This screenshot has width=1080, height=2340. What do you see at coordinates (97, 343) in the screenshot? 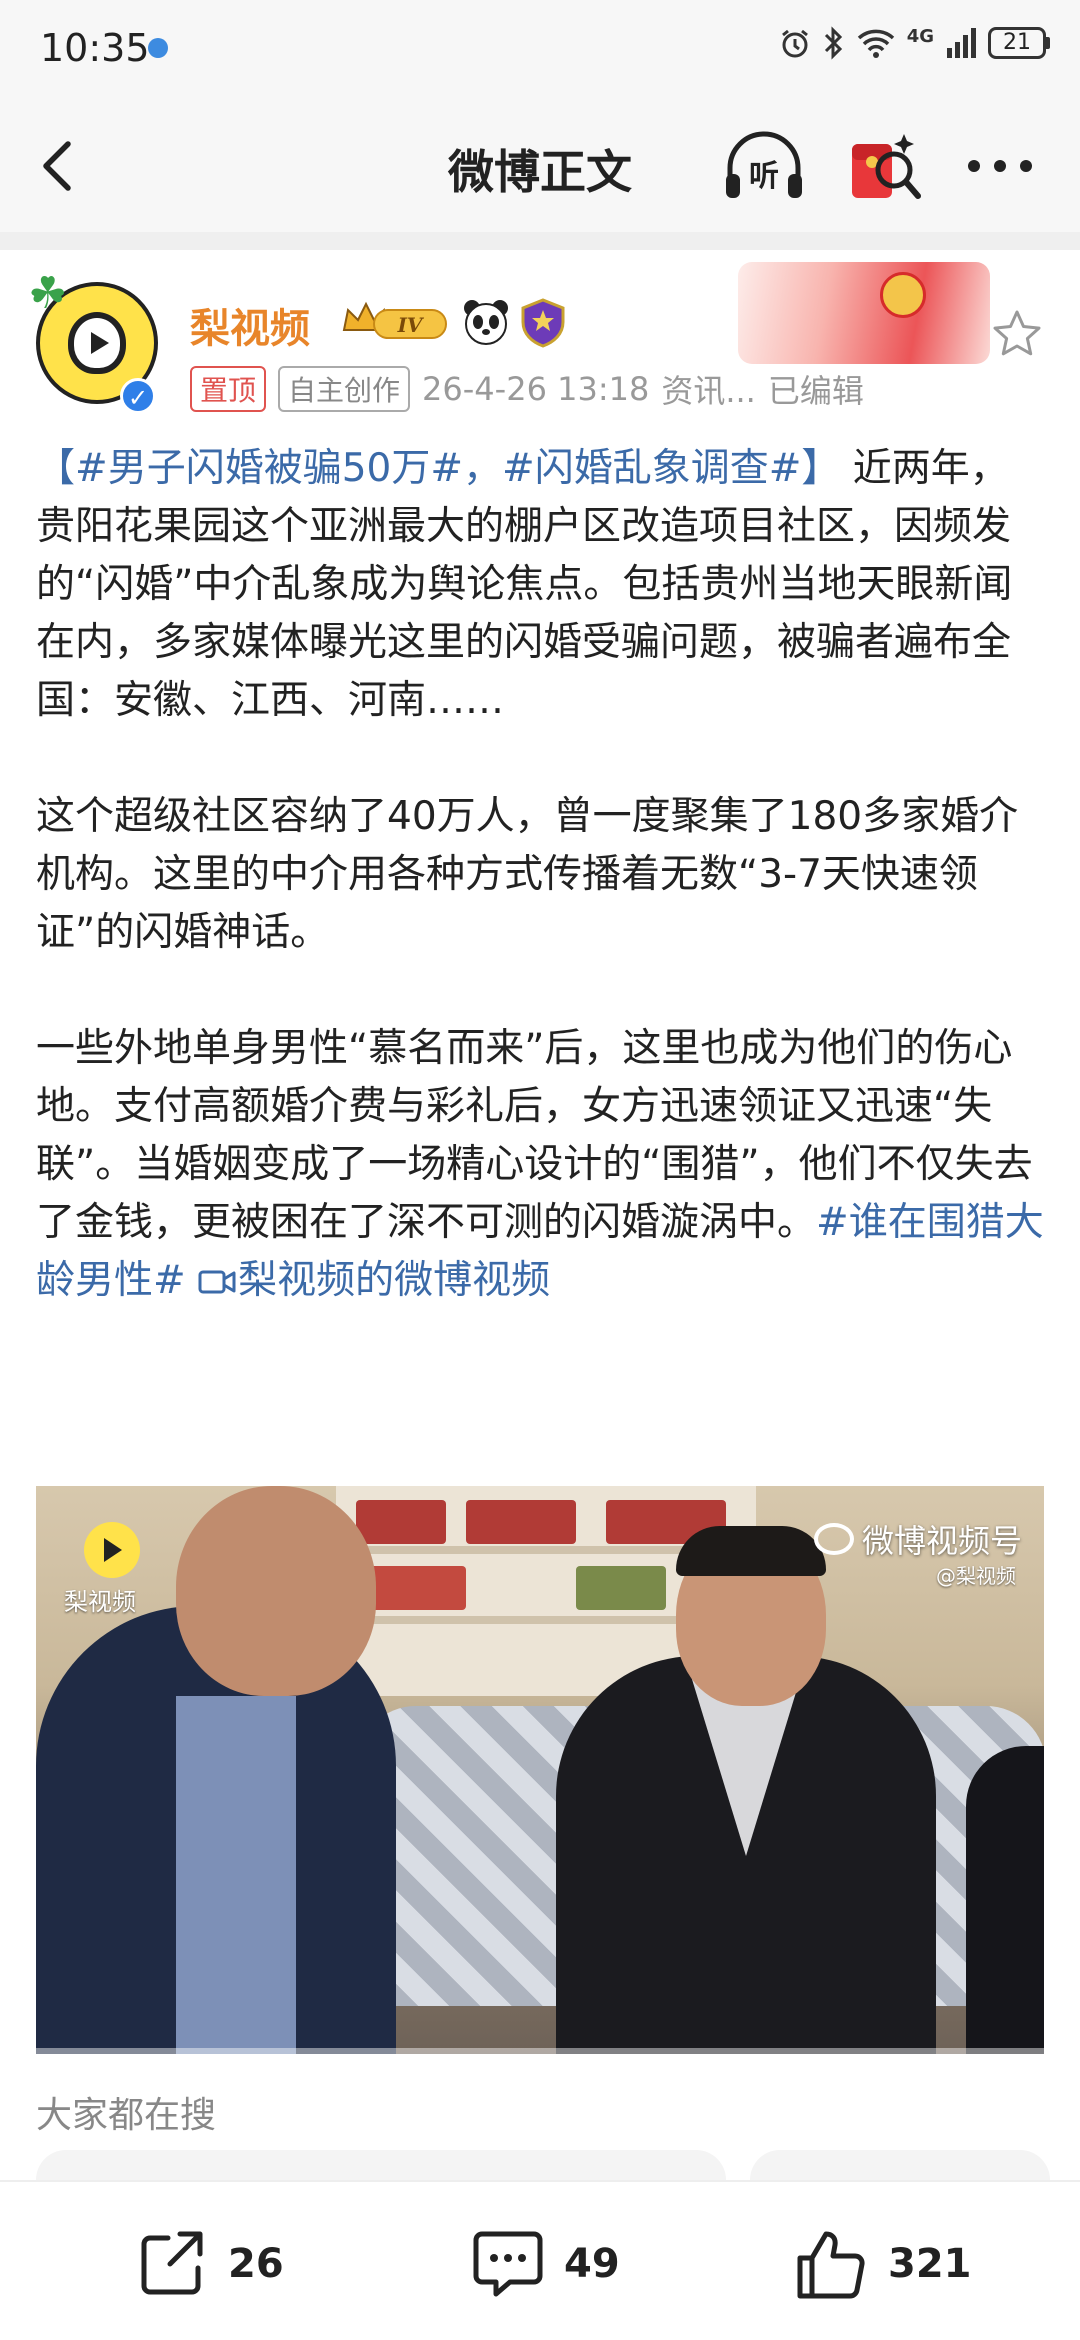
I see `avatar-logo-icon` at bounding box center [97, 343].